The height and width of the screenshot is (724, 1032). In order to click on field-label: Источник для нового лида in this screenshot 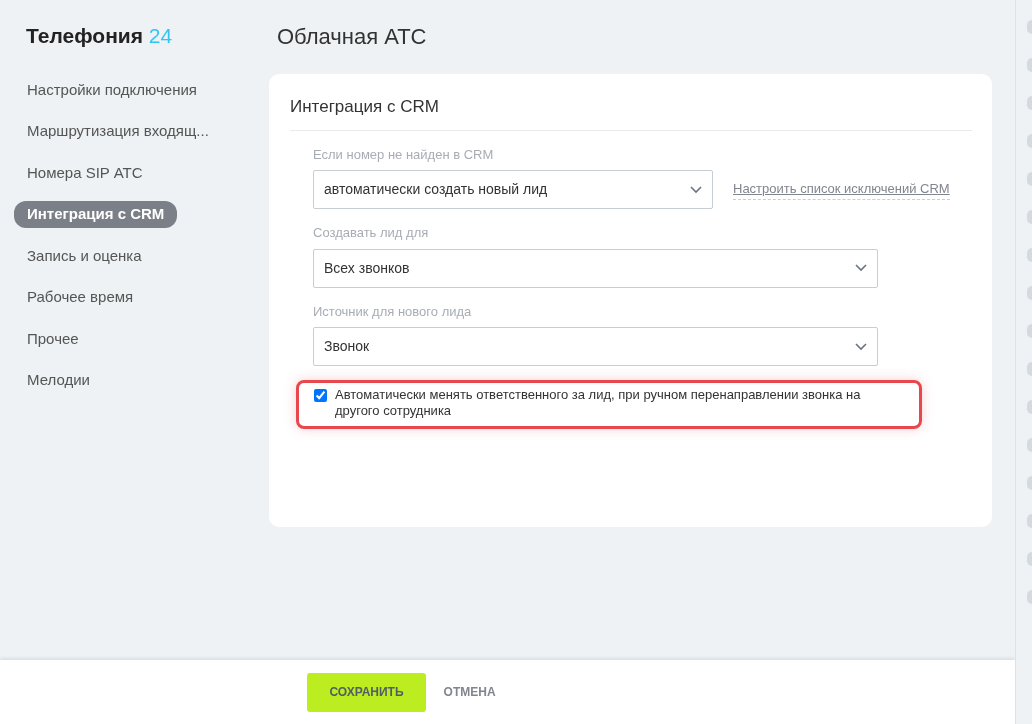, I will do `click(393, 311)`.